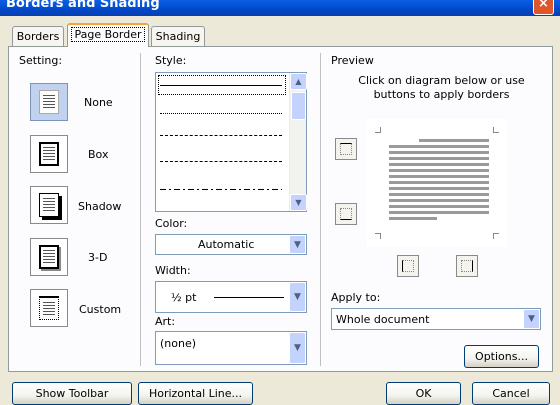 This screenshot has height=405, width=560. Describe the element at coordinates (108, 35) in the screenshot. I see `tab-page-border: Page Border` at that location.